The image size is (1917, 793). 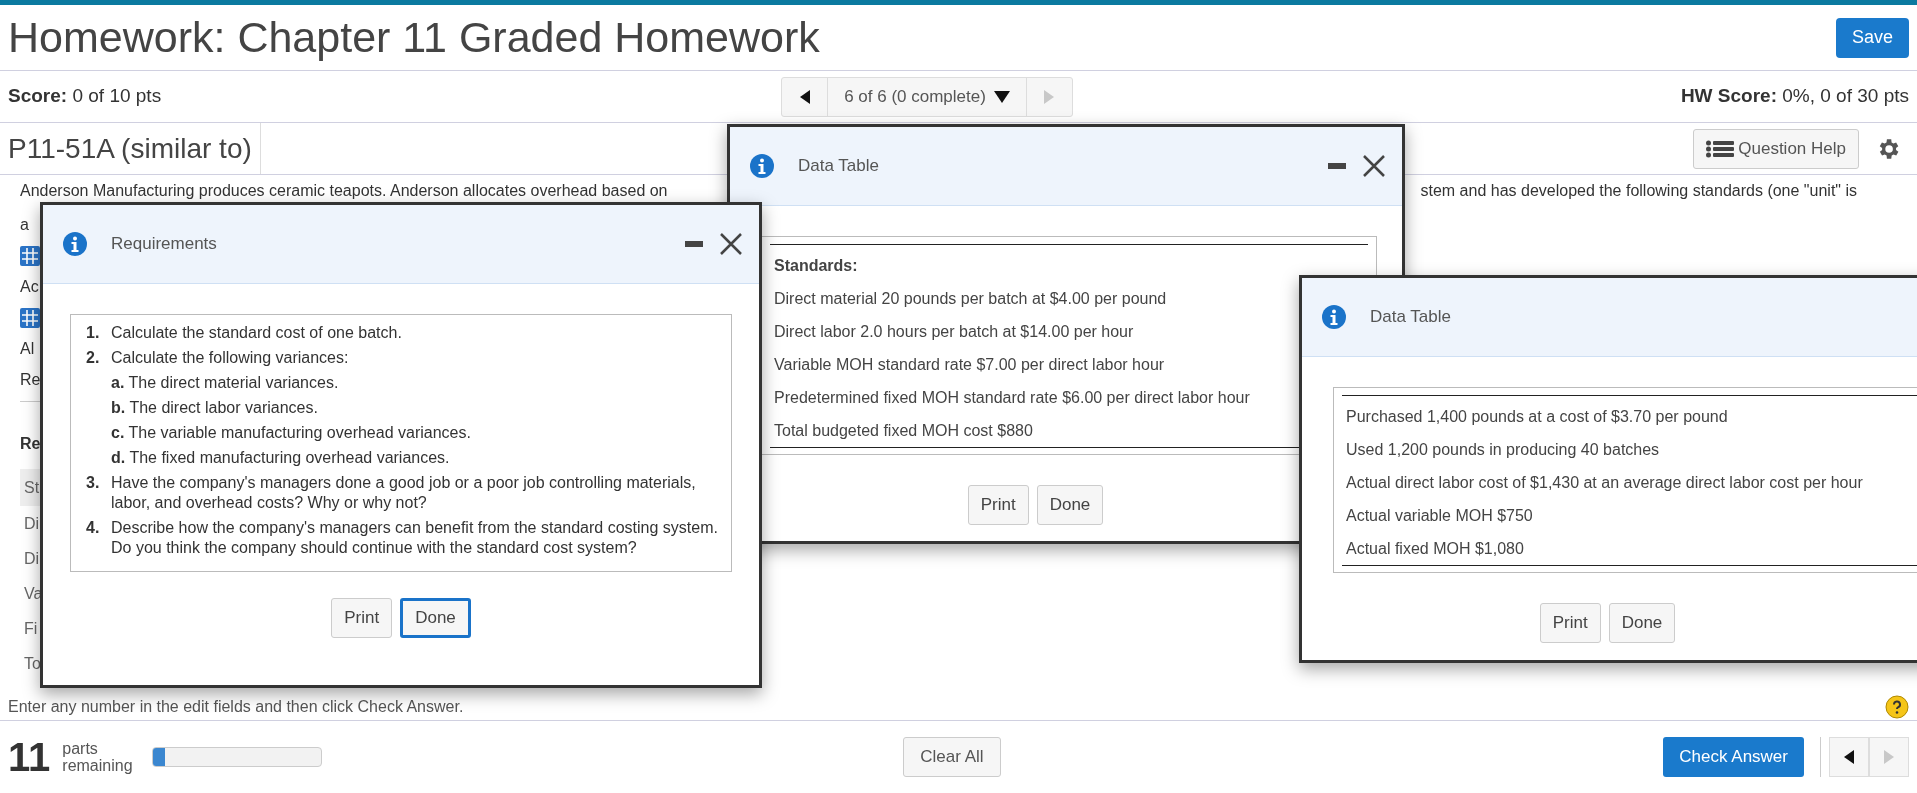 I want to click on question-text: stem and has developed the following standards (one "unit" is, so click(x=1638, y=191).